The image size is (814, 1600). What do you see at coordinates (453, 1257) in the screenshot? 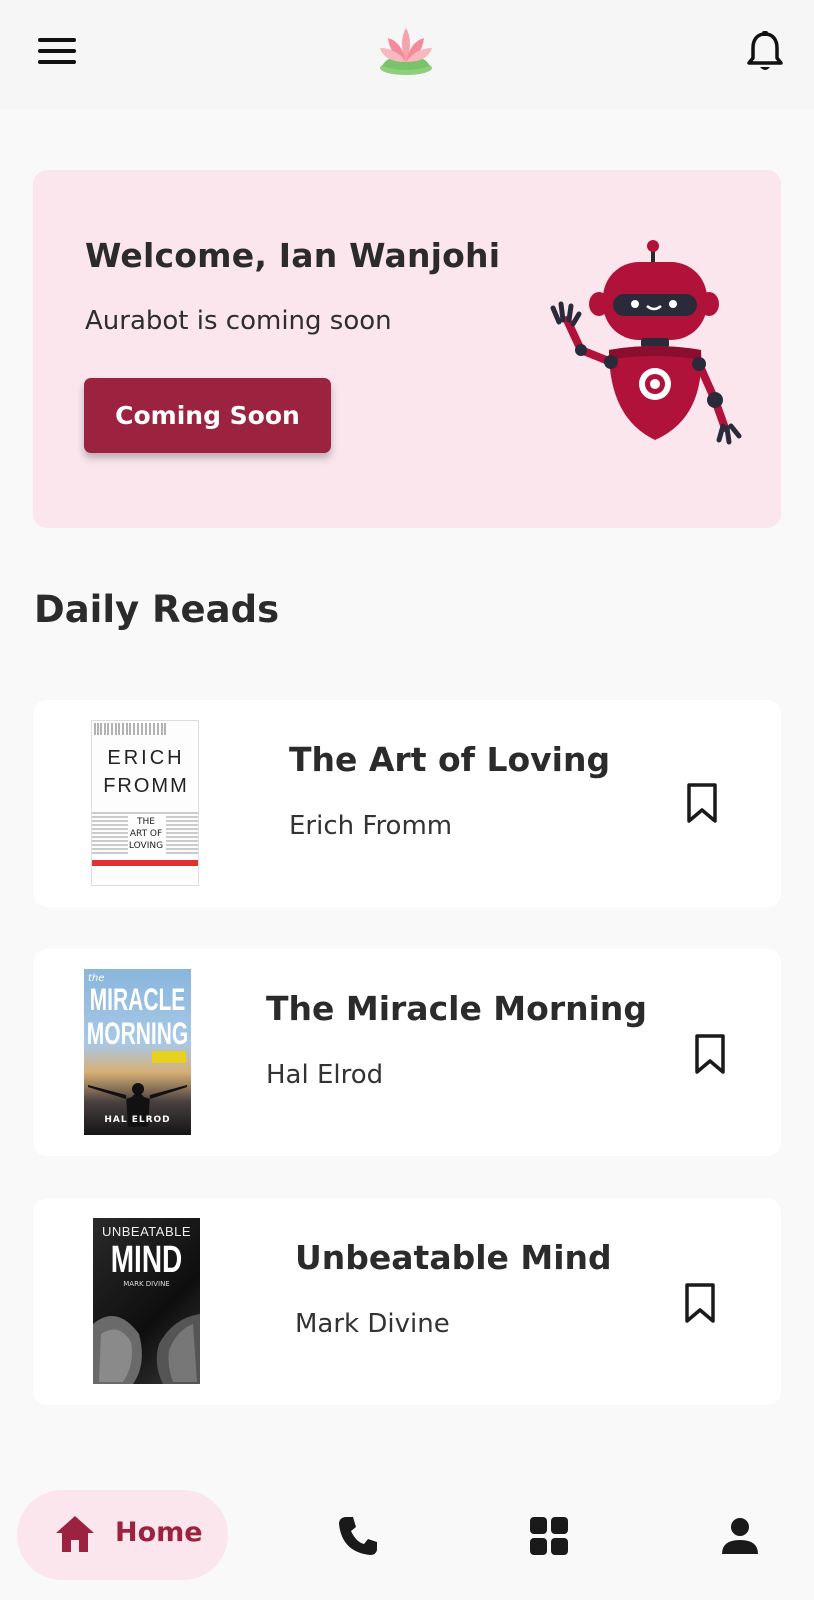
I see `book-title: Unbeatable Mind` at bounding box center [453, 1257].